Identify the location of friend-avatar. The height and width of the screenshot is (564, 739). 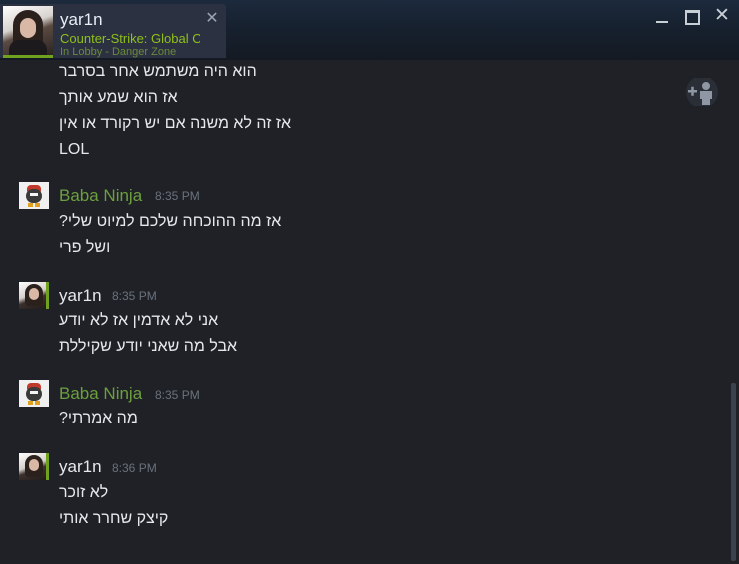
(28, 30).